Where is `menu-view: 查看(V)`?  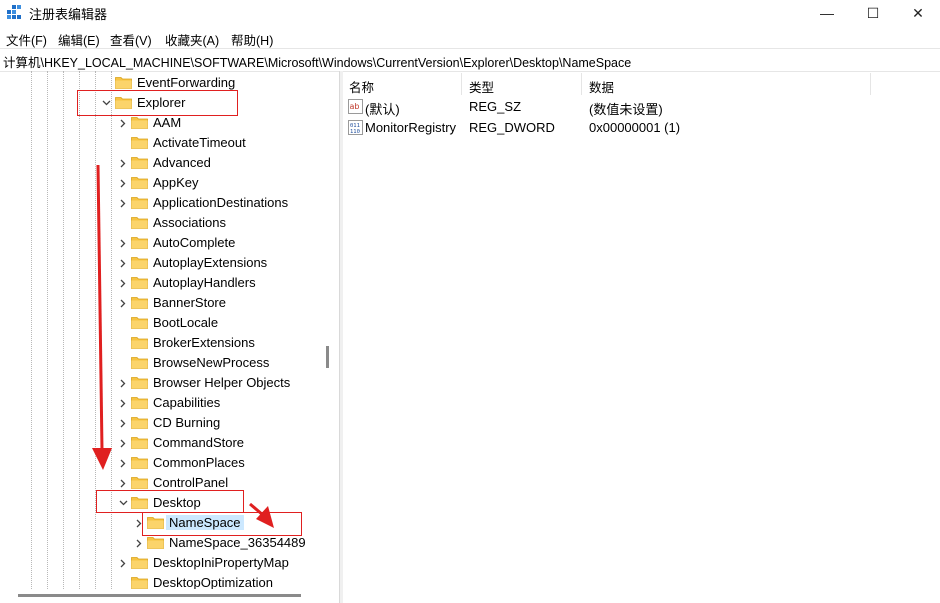
menu-view: 查看(V) is located at coordinates (131, 39).